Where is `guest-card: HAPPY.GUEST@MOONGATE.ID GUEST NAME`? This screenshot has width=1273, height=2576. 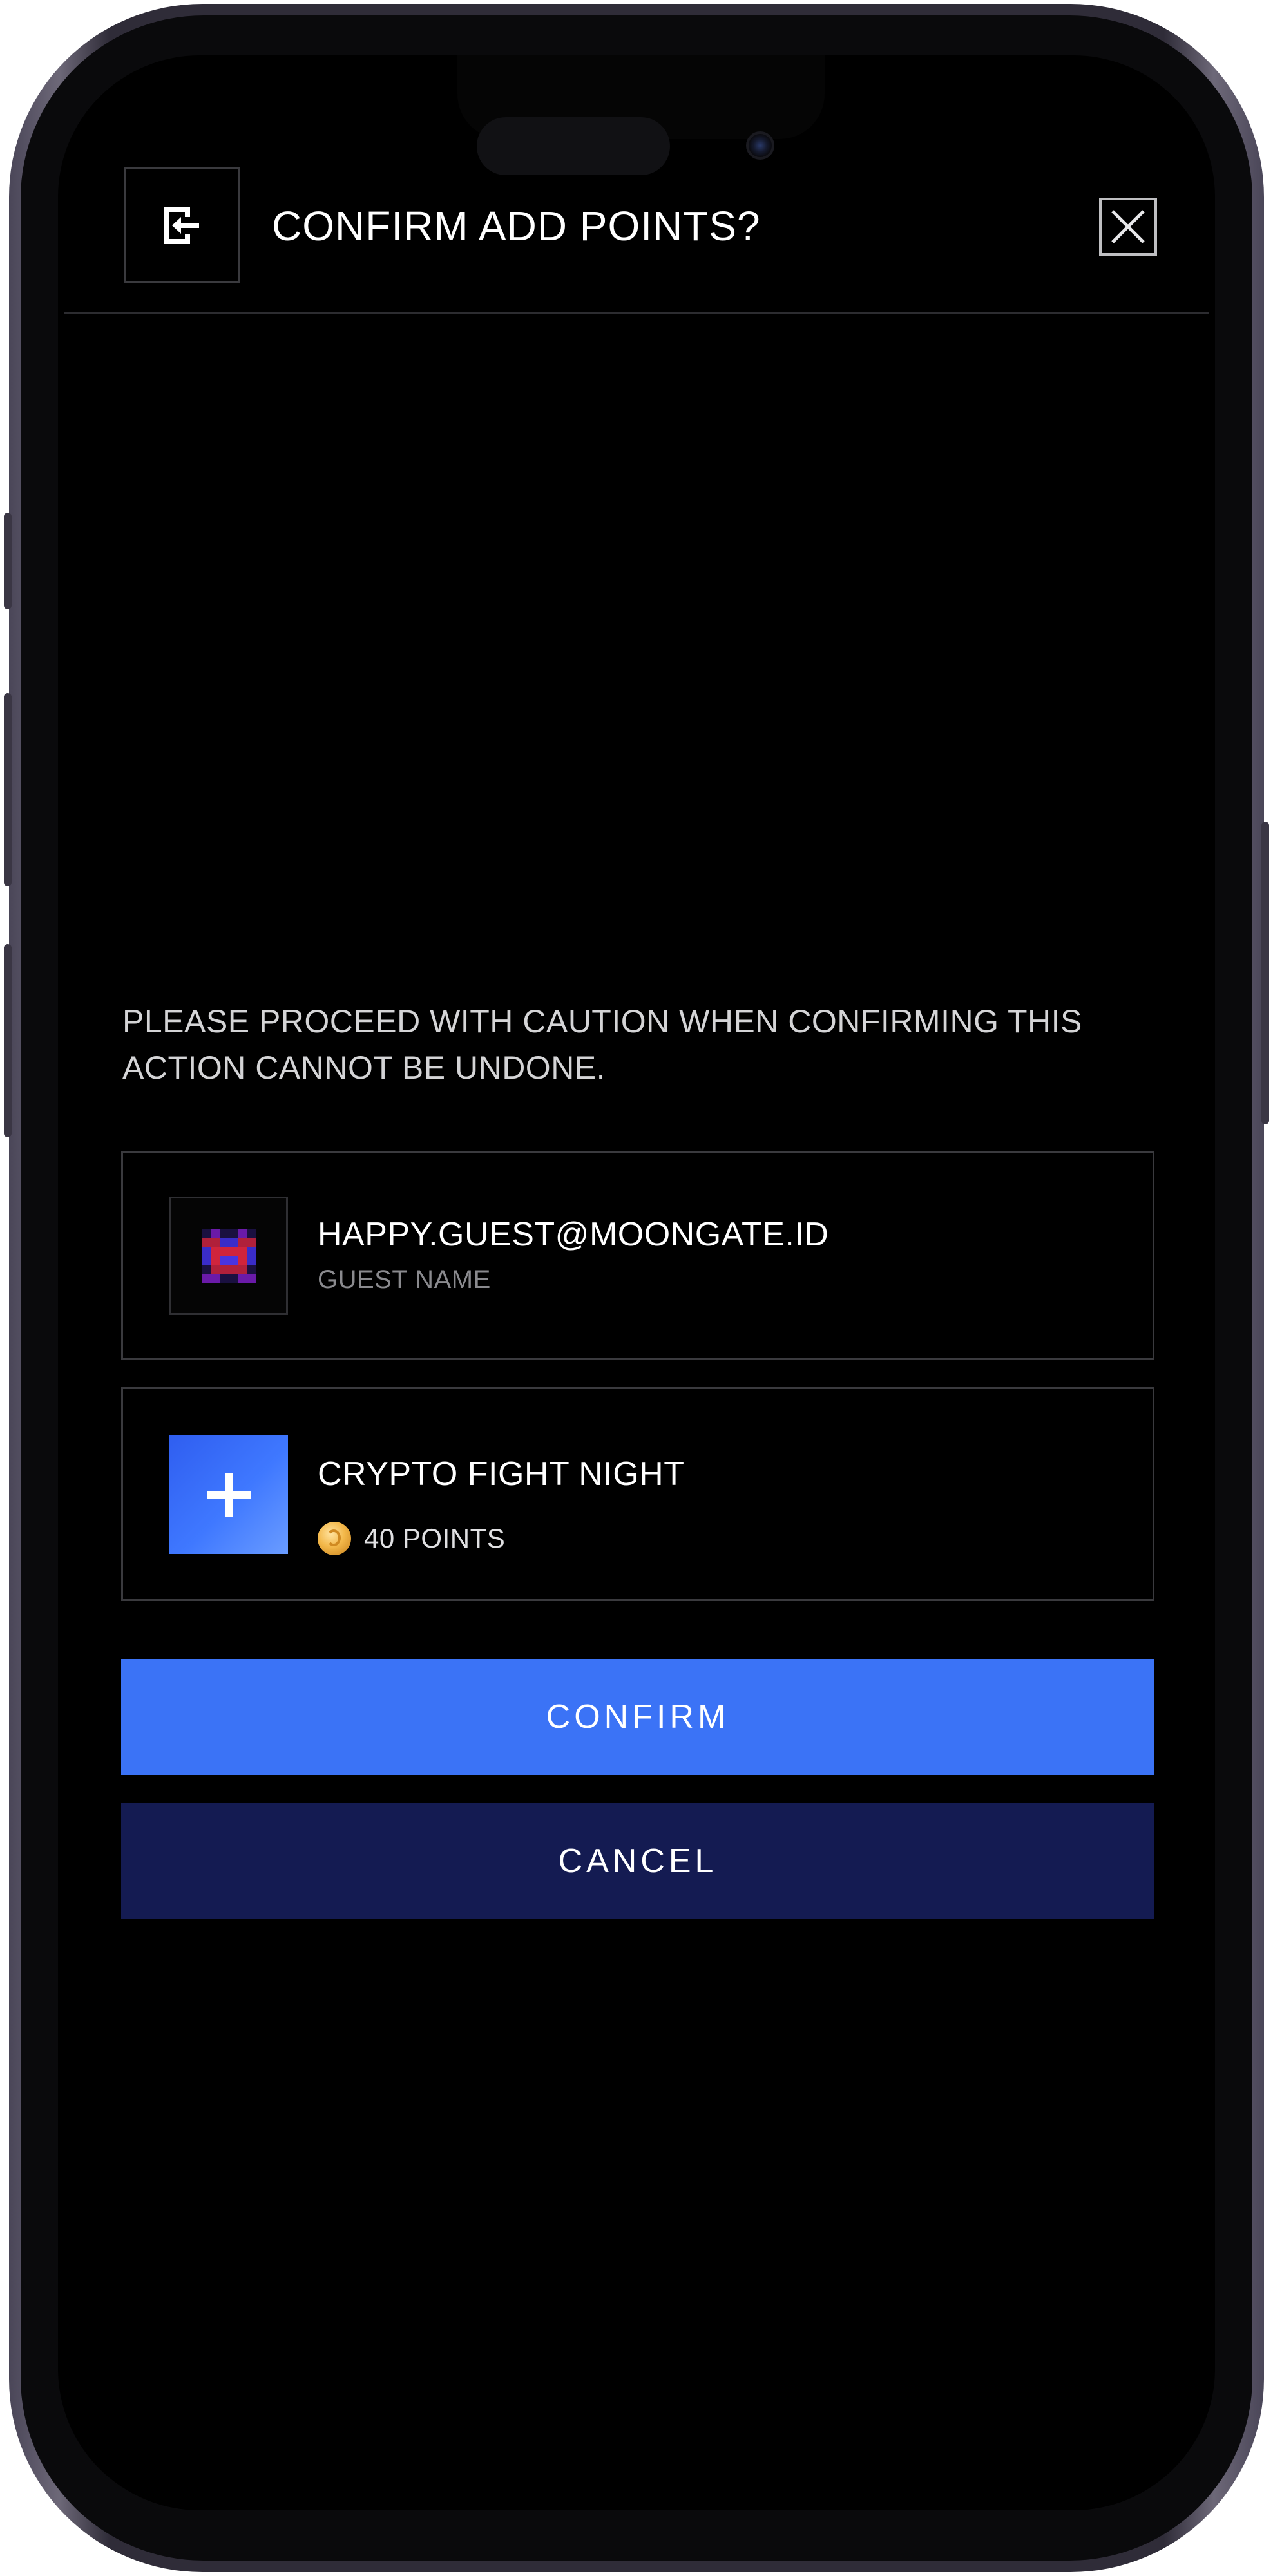 guest-card: HAPPY.GUEST@MOONGATE.ID GUEST NAME is located at coordinates (638, 1255).